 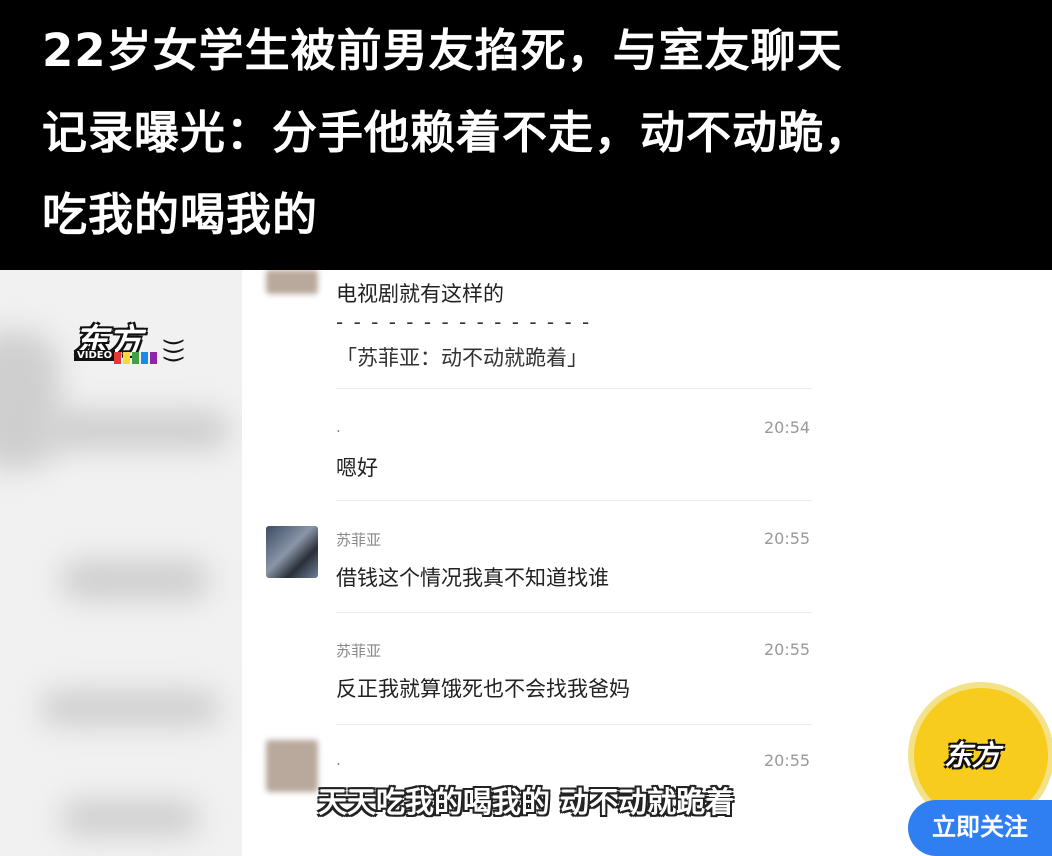 What do you see at coordinates (456, 132) in the screenshot?
I see `headline-line-2: 记录曝光：分手他赖着不走，动不动跪，` at bounding box center [456, 132].